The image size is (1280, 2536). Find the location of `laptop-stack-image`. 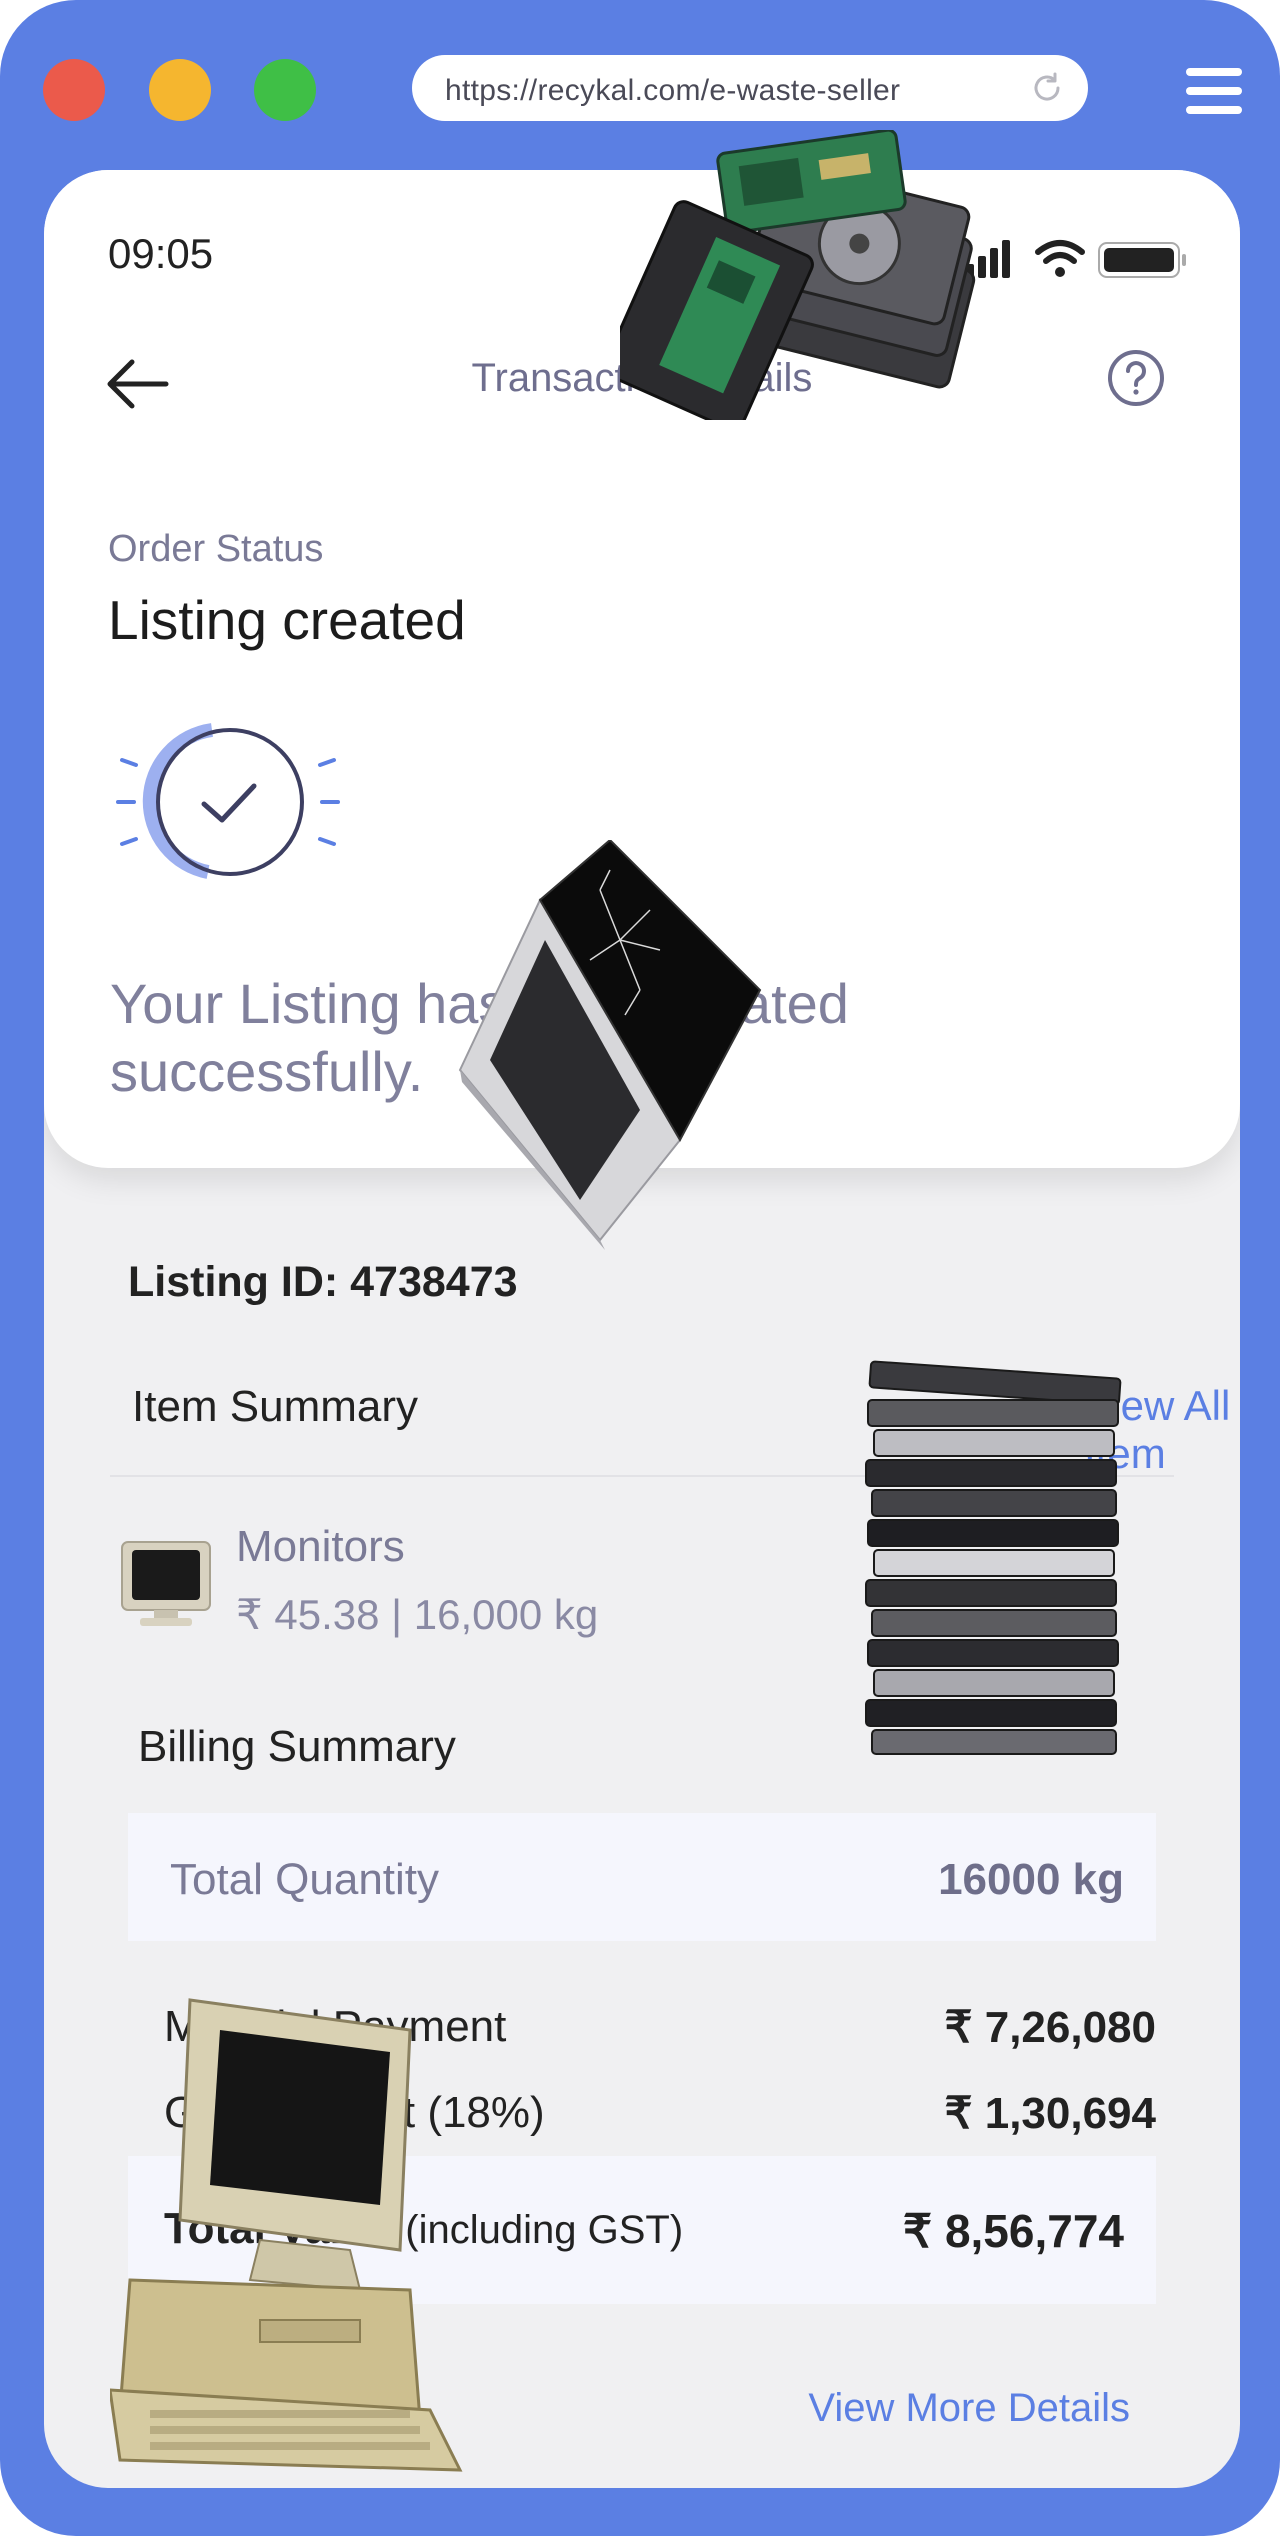

laptop-stack-image is located at coordinates (993, 1557).